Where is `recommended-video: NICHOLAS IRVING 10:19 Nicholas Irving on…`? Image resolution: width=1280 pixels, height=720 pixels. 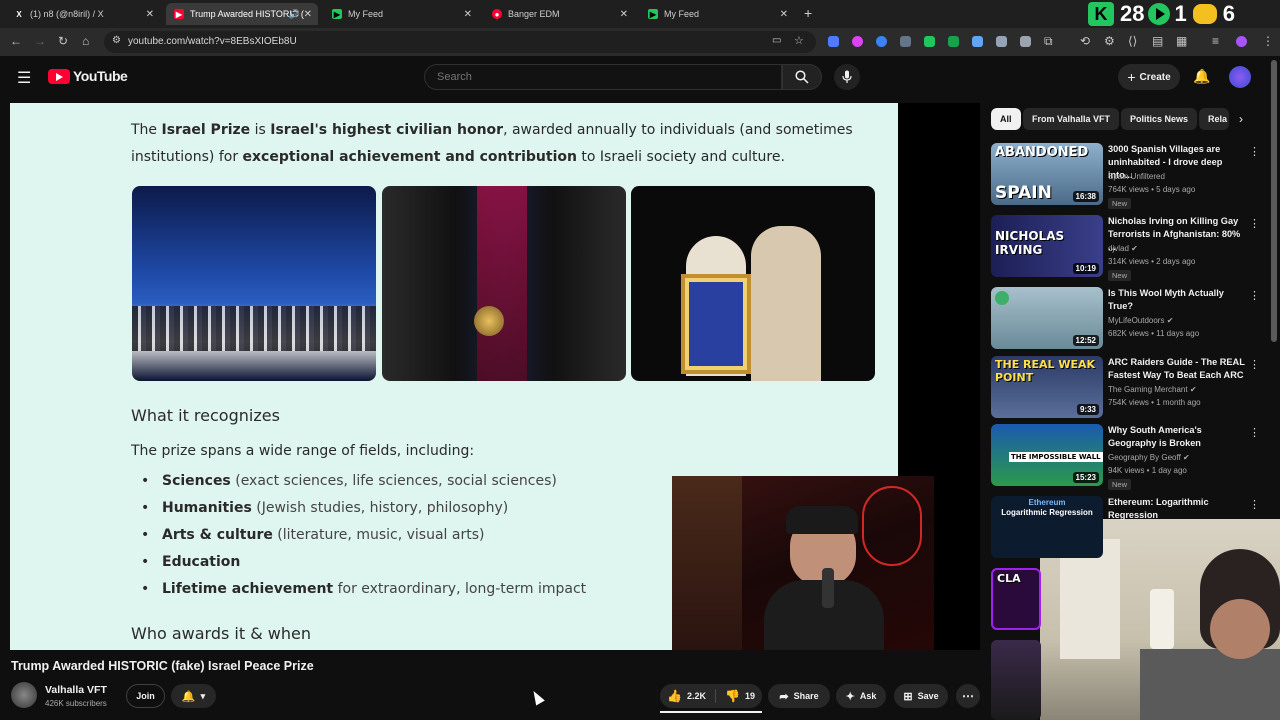 recommended-video: NICHOLAS IRVING 10:19 Nicholas Irving on… is located at coordinates (1127, 248).